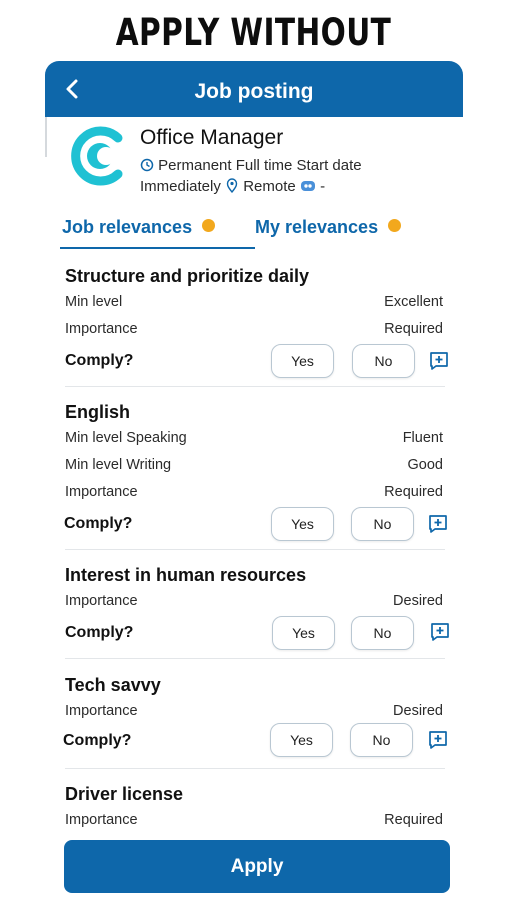  Describe the element at coordinates (307, 186) in the screenshot. I see `remote-icon` at that location.